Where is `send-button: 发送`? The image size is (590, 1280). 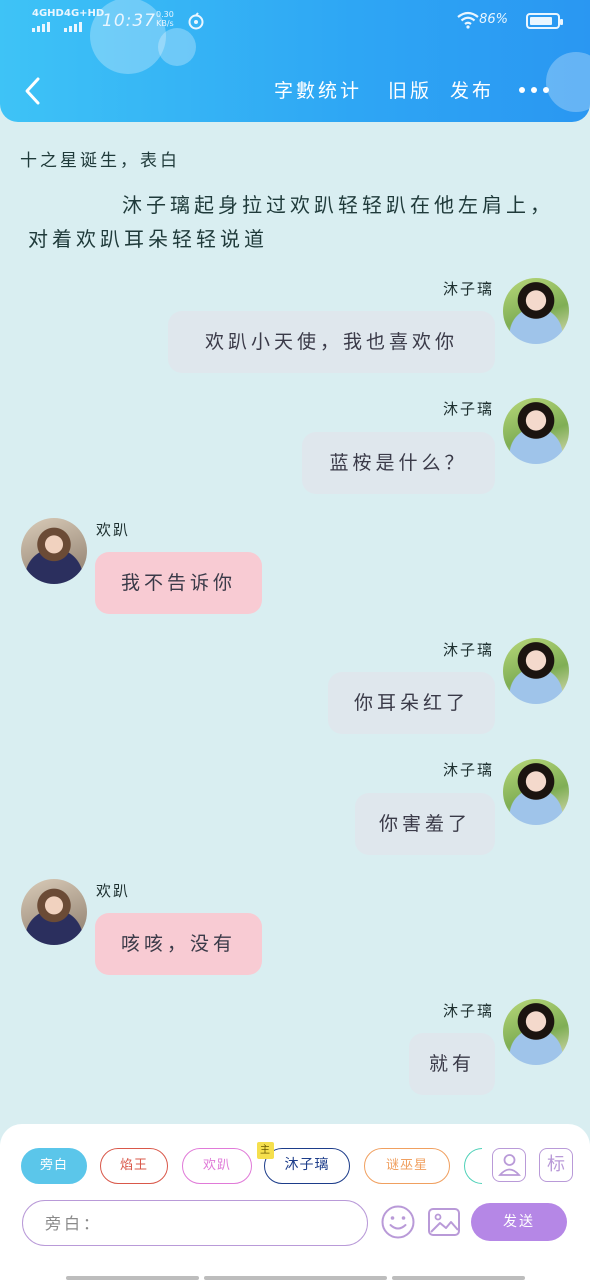 send-button: 发送 is located at coordinates (519, 1222).